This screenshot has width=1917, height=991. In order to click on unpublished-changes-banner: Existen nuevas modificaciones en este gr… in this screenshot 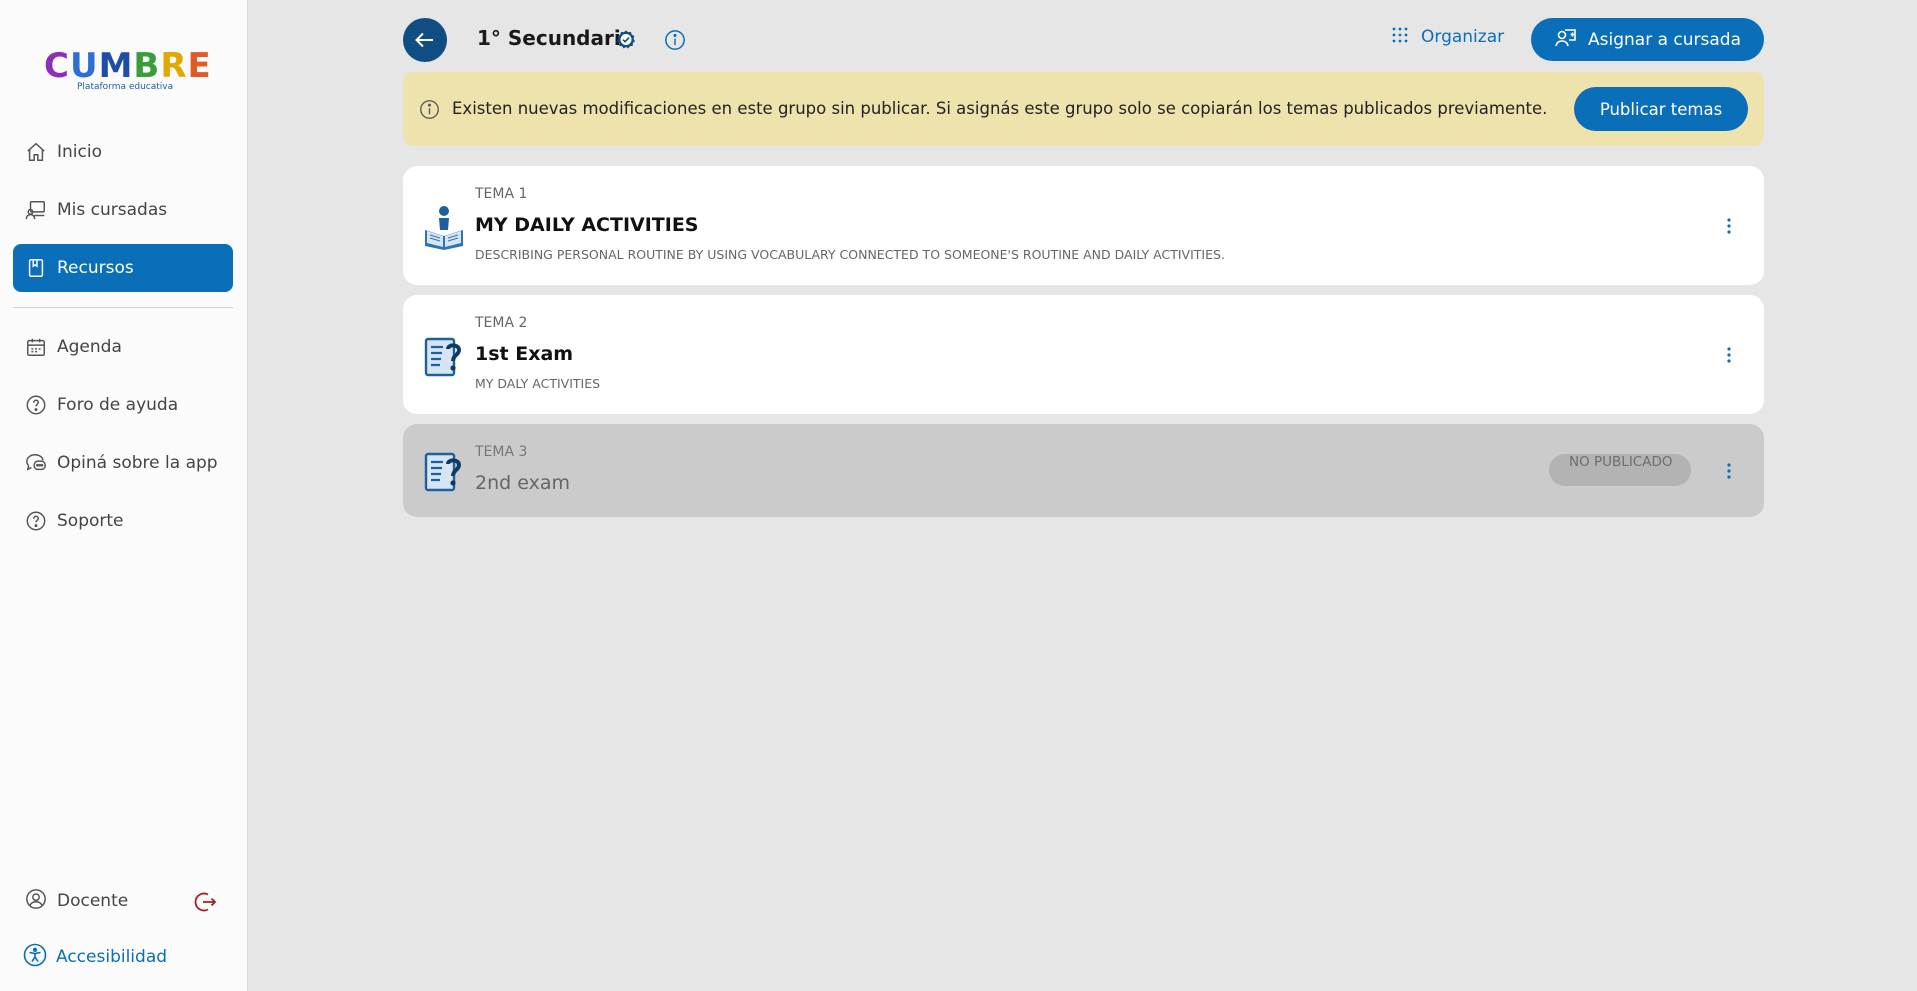, I will do `click(1083, 109)`.